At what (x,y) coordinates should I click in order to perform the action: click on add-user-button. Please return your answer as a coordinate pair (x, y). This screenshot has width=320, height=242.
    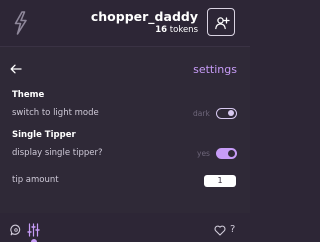
    Looking at the image, I should click on (221, 22).